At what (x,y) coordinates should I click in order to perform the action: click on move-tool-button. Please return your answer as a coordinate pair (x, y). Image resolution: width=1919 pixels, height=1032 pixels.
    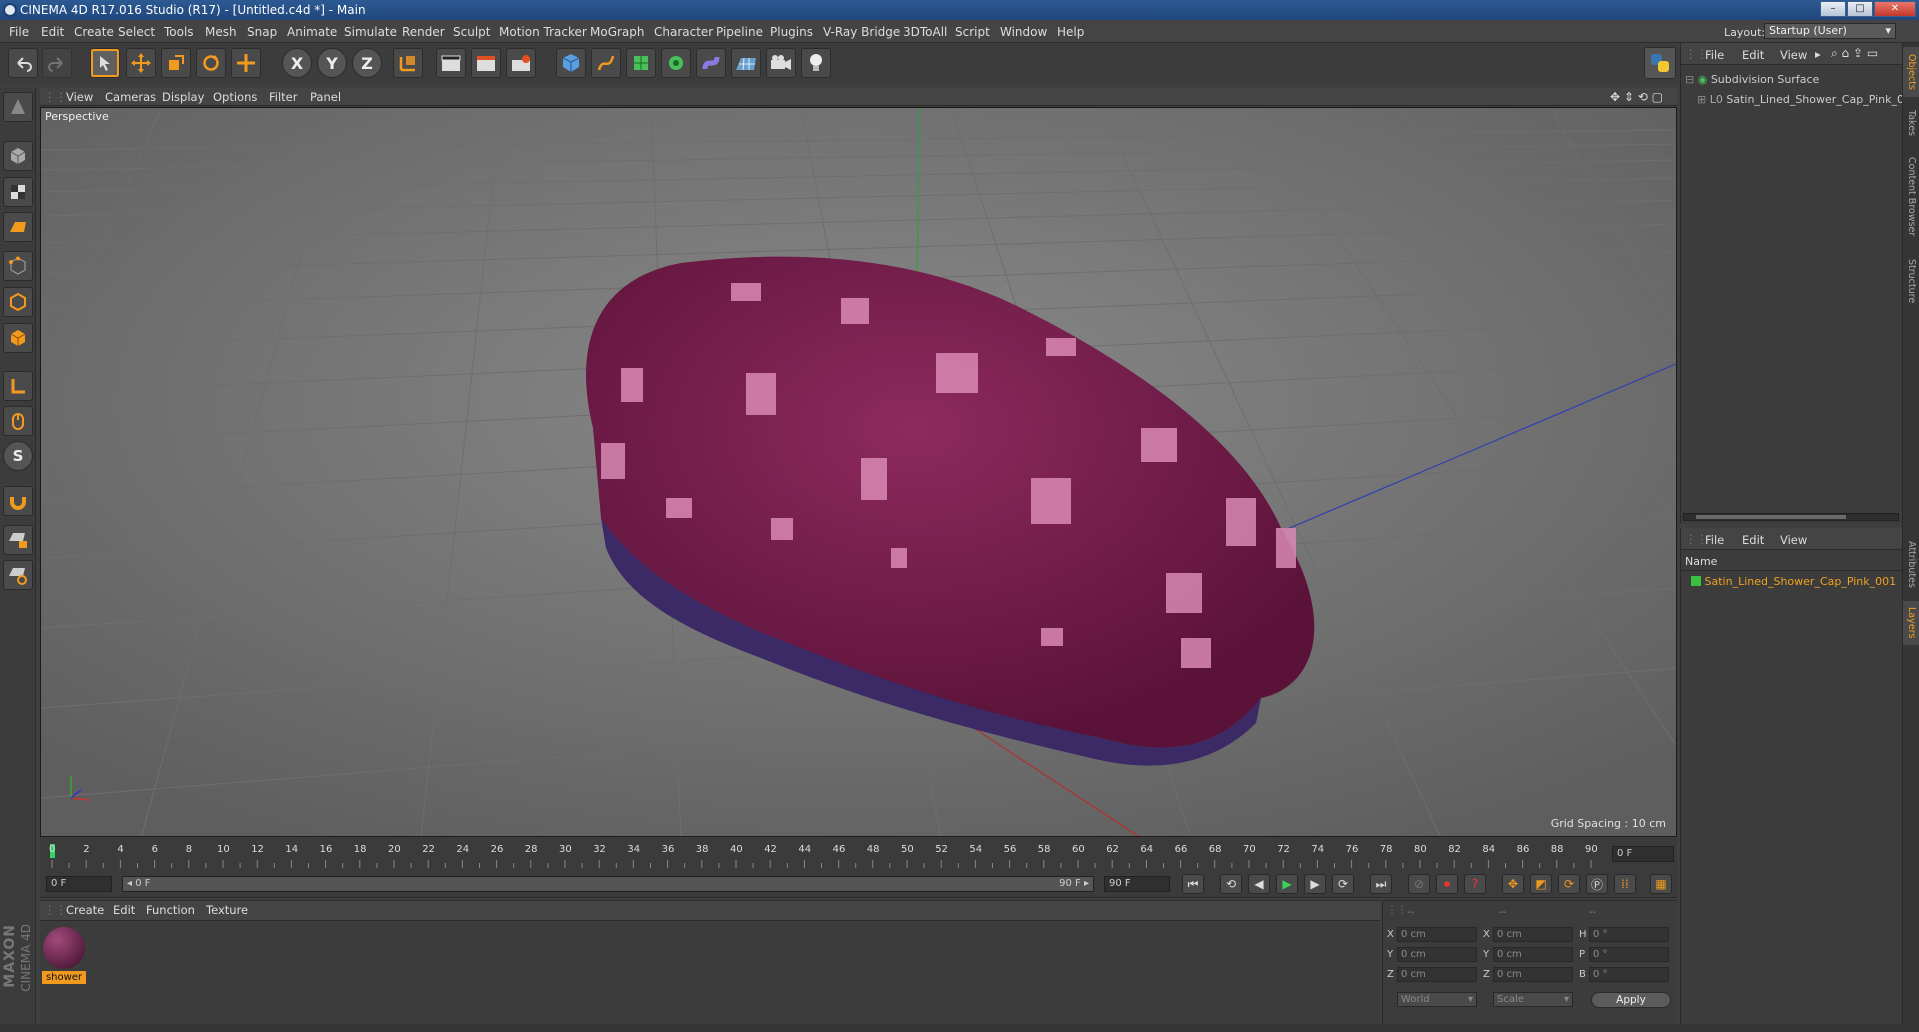
    Looking at the image, I should click on (141, 63).